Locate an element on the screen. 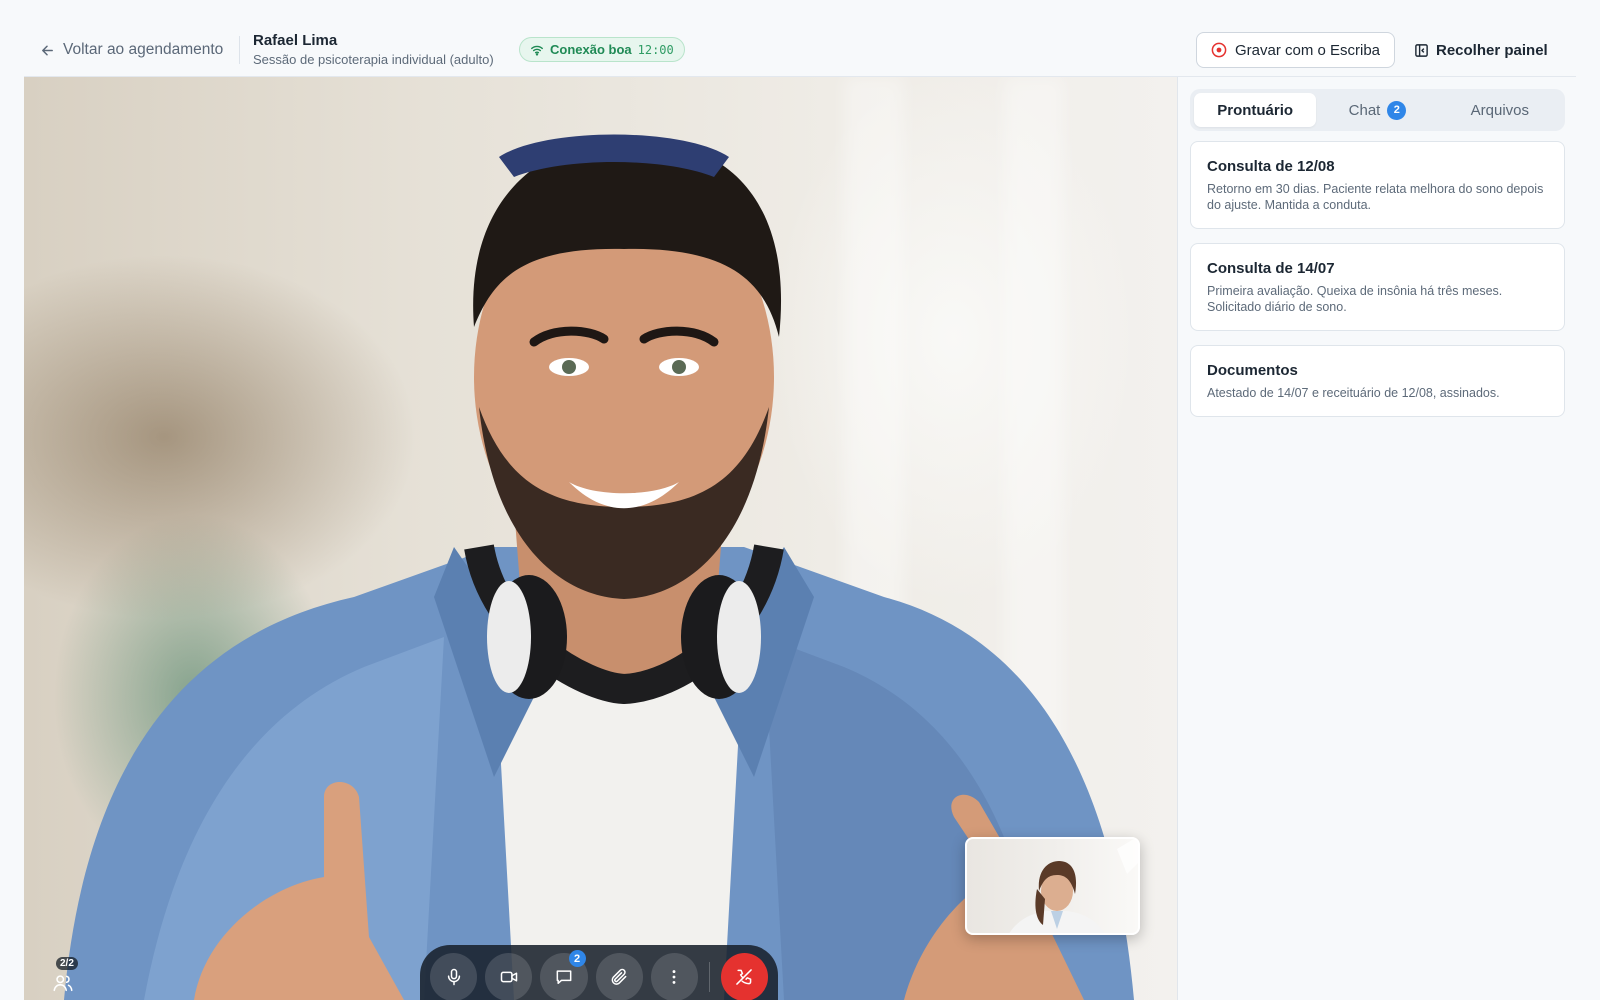  card-title: Consulta de 12/08 is located at coordinates (1271, 166).